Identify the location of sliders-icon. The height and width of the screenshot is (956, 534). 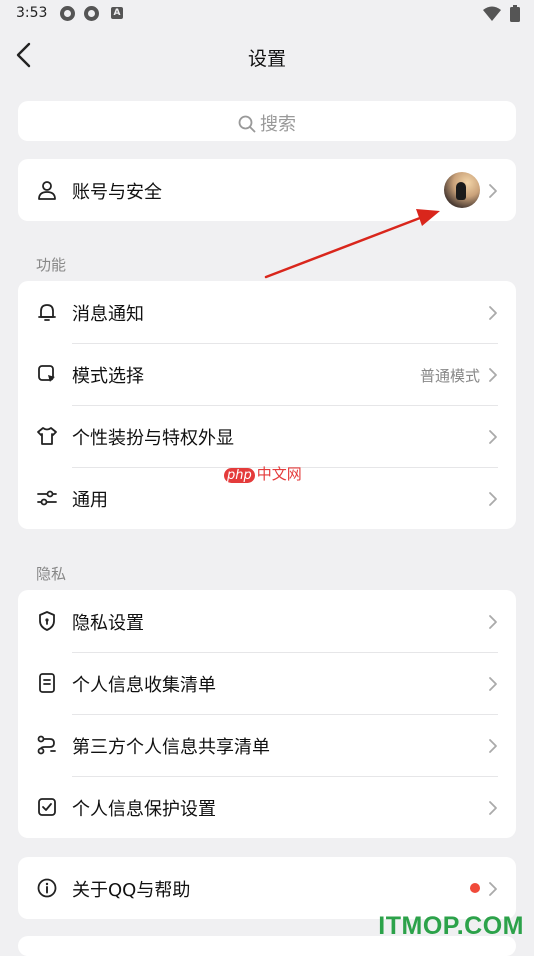
(47, 498).